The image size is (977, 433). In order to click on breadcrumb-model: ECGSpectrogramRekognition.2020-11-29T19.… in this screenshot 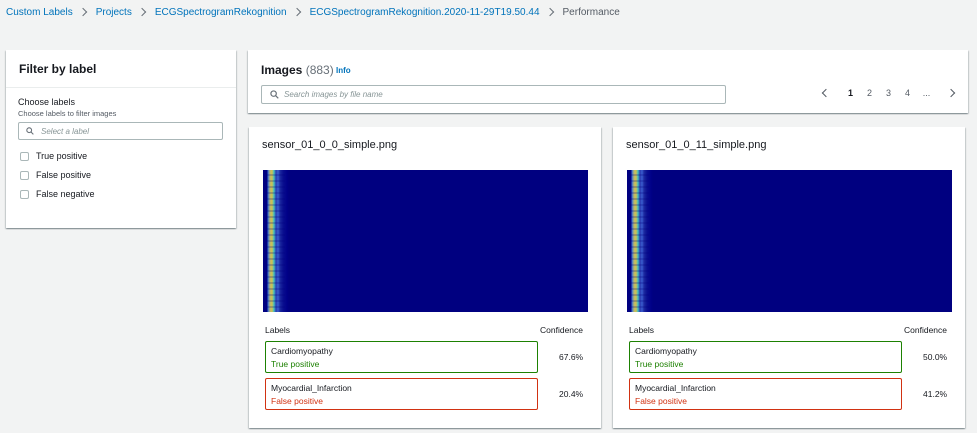, I will do `click(425, 12)`.